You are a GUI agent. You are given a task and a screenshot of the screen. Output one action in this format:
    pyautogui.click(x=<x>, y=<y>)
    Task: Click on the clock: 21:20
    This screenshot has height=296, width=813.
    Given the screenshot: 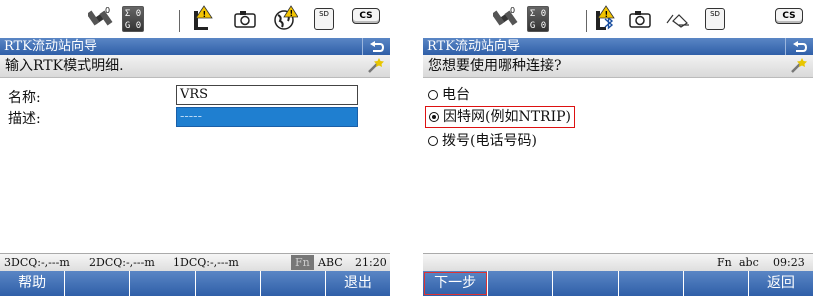 What is the action you would take?
    pyautogui.click(x=371, y=262)
    